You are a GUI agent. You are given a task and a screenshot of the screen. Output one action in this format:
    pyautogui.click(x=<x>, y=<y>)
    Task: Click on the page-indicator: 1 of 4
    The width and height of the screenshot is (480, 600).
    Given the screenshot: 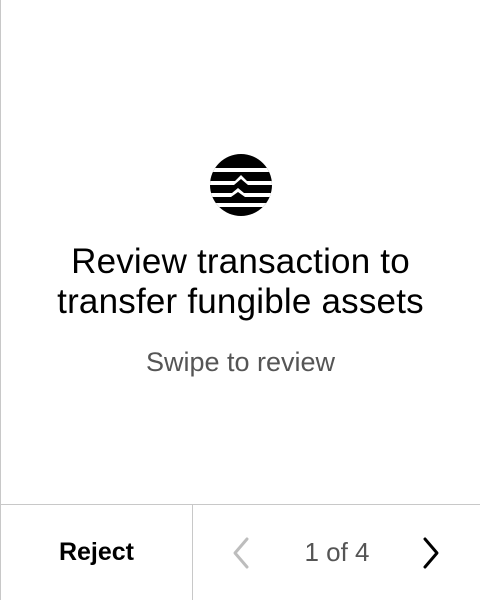 What is the action you would take?
    pyautogui.click(x=337, y=552)
    